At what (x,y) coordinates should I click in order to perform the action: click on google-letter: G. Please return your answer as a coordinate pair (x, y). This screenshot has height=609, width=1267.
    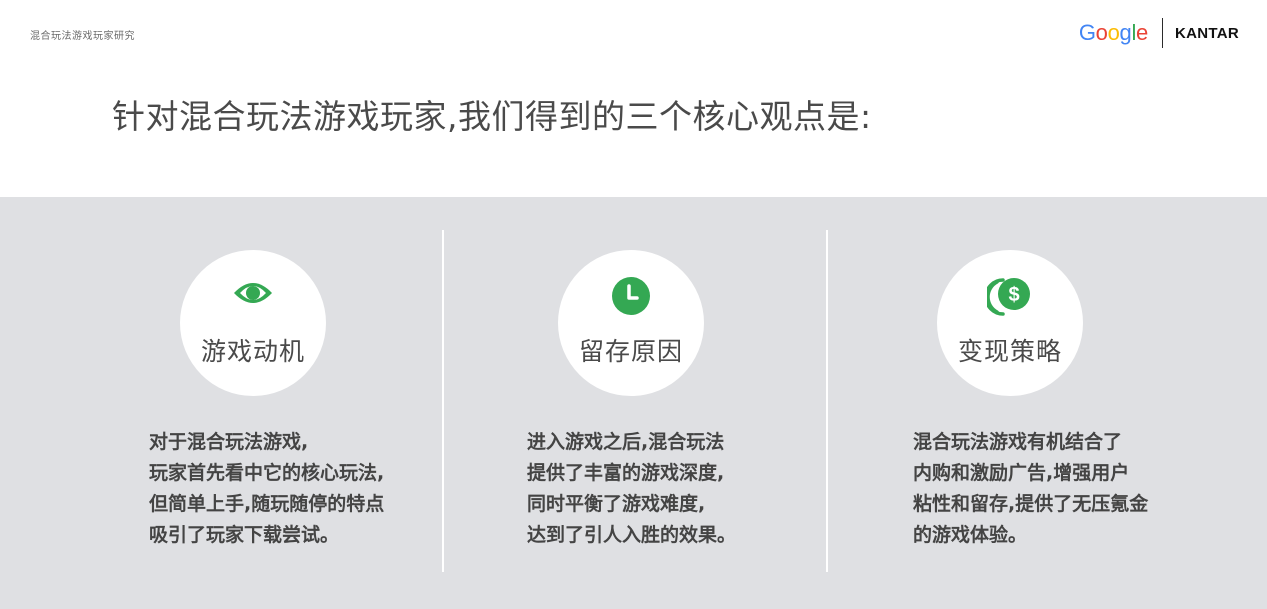
    Looking at the image, I should click on (1087, 32).